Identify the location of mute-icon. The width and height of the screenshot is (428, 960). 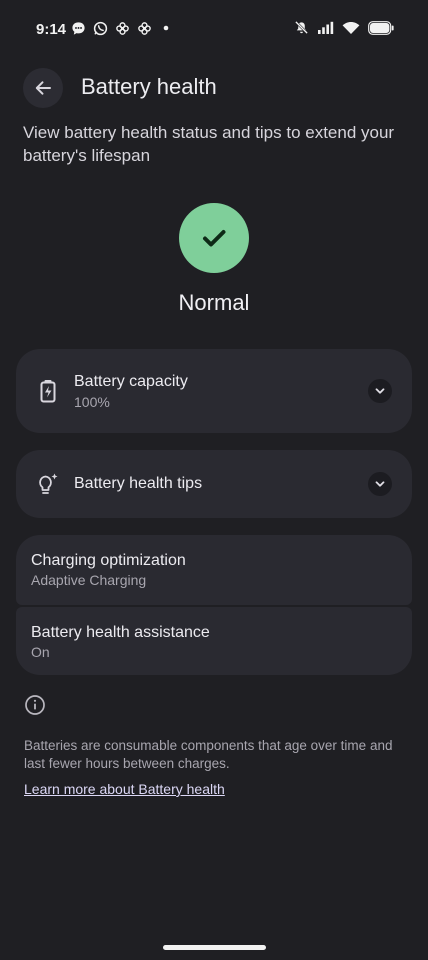
(301, 30).